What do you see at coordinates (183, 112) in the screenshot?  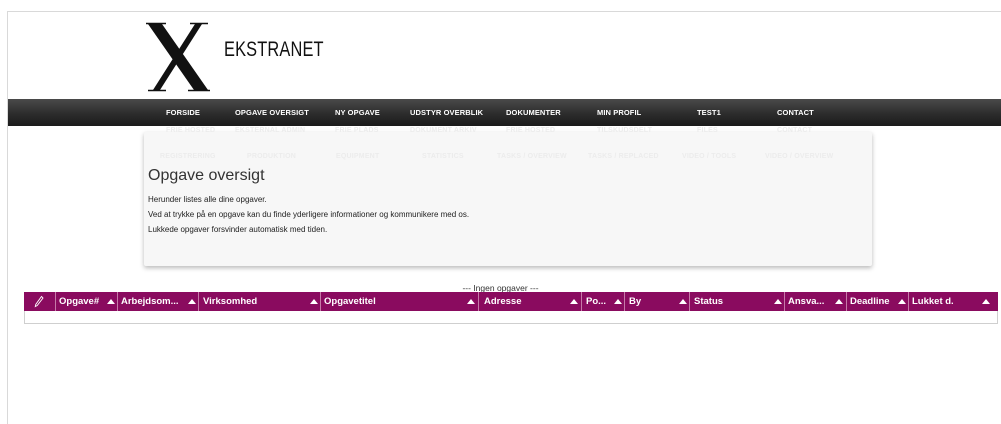 I see `nav-item-forside: FORSIDE` at bounding box center [183, 112].